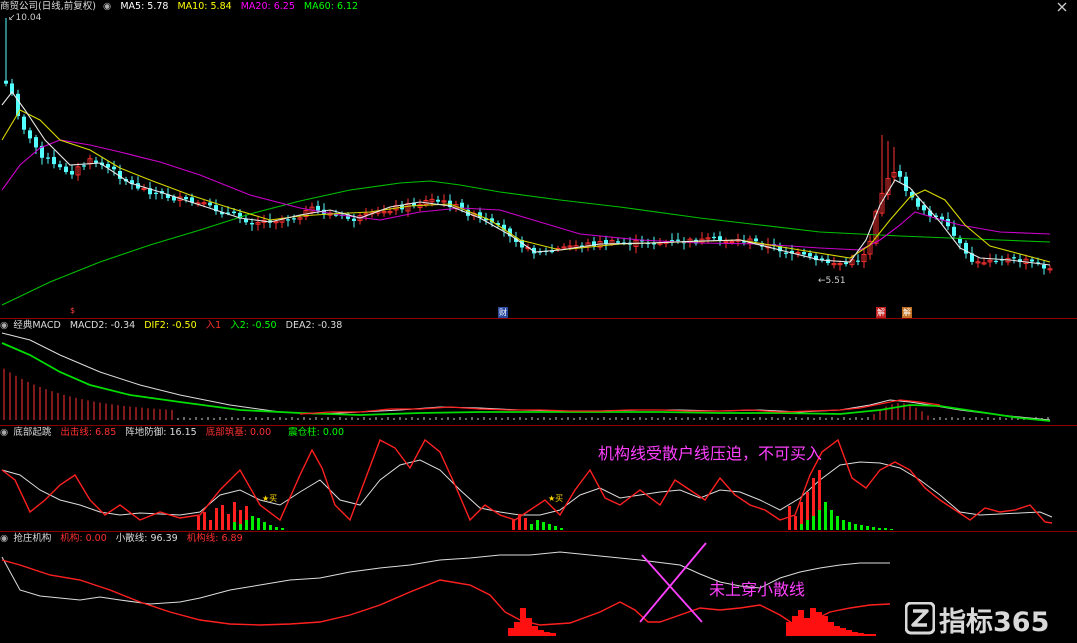  Describe the element at coordinates (331, 6) in the screenshot. I see `ma60-legend: MA60: 6.12` at that location.